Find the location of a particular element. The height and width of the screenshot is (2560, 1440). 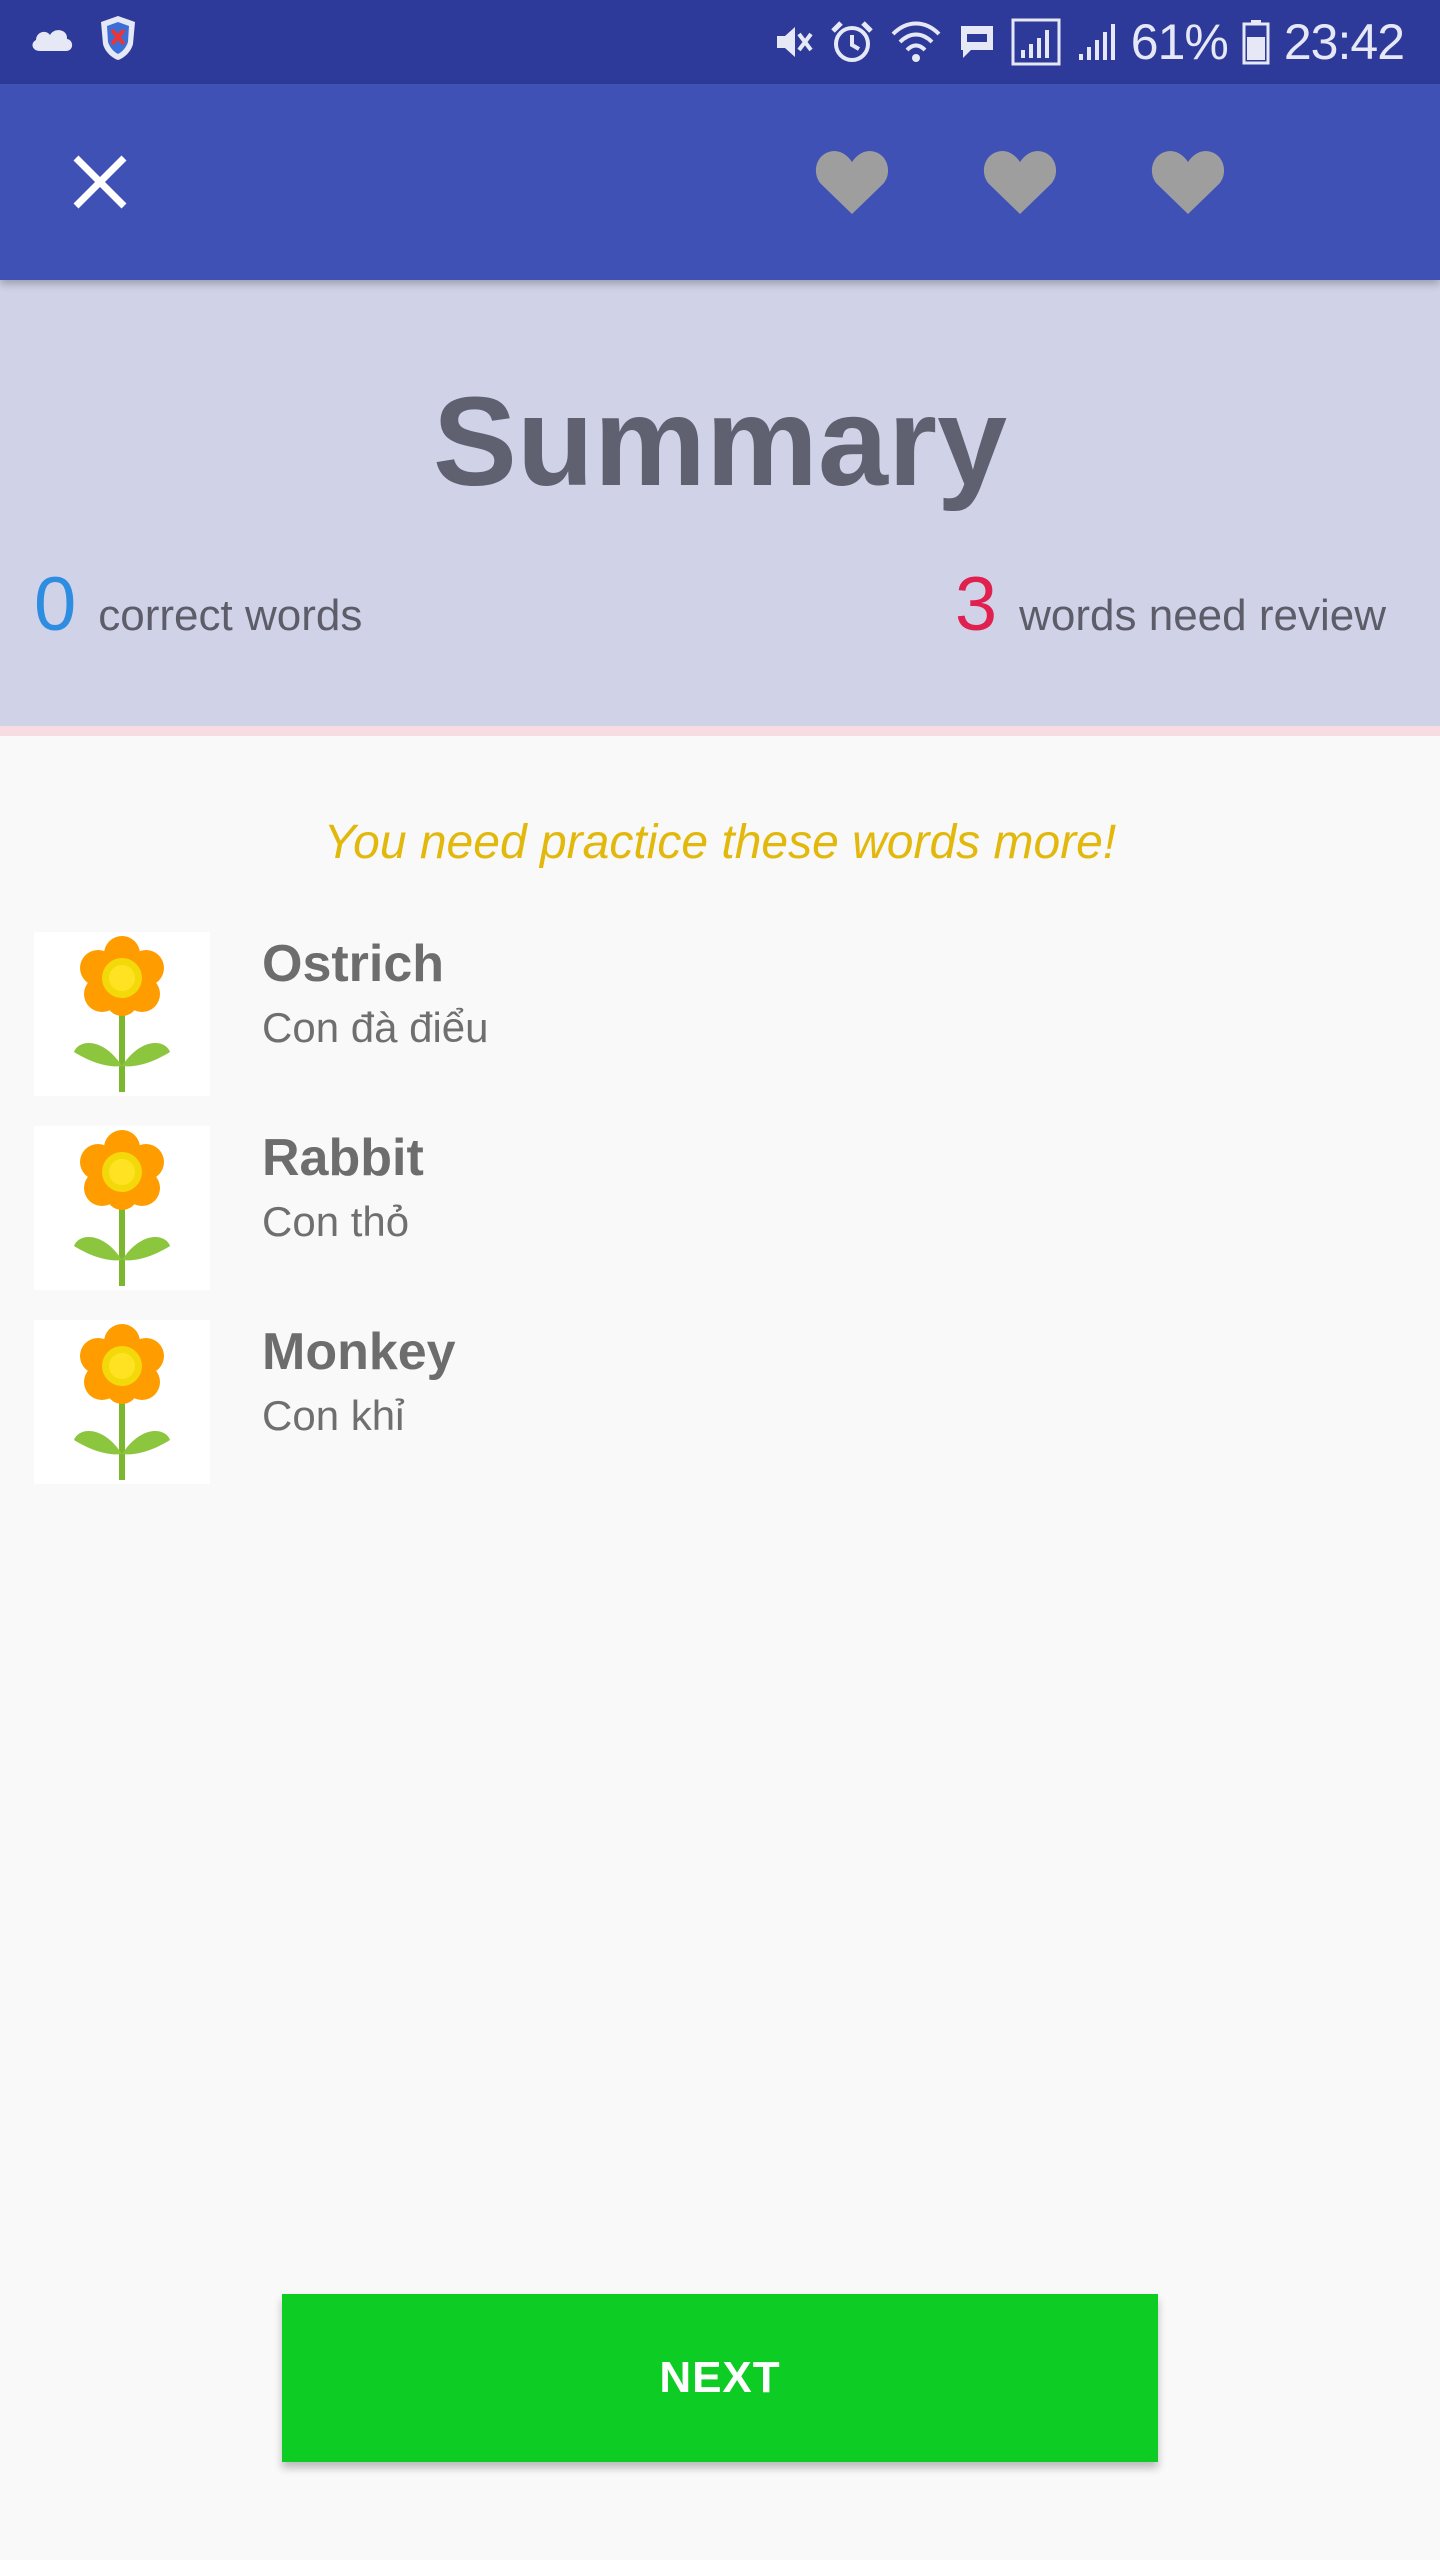

word-translation: Con khỉ is located at coordinates (333, 1415).